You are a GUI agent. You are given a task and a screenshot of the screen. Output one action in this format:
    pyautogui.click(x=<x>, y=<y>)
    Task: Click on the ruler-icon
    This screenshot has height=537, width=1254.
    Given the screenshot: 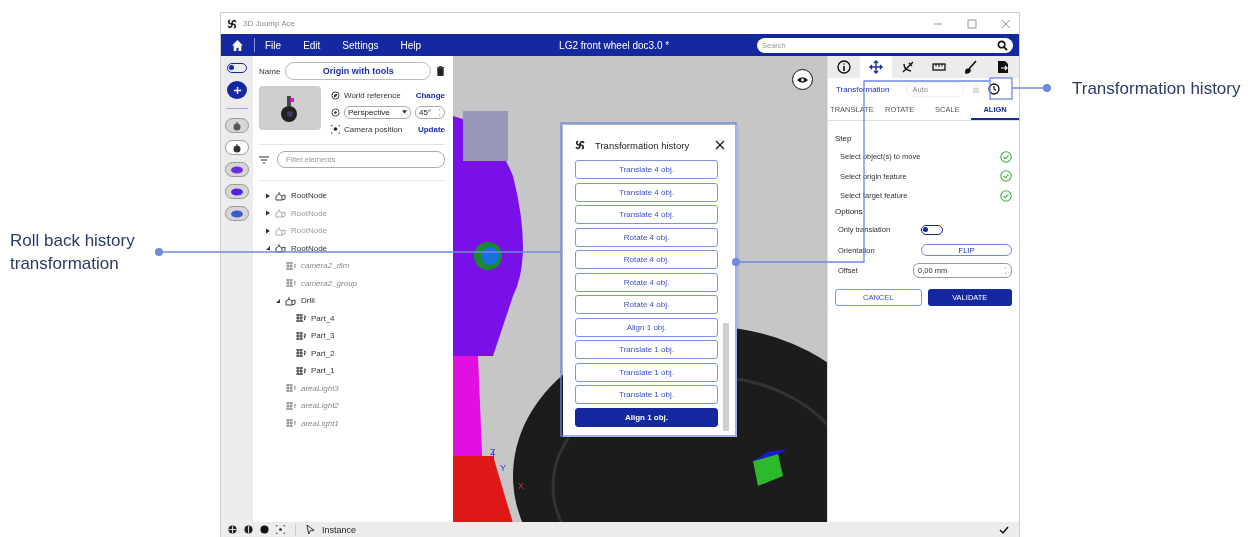 What is the action you would take?
    pyautogui.click(x=939, y=67)
    